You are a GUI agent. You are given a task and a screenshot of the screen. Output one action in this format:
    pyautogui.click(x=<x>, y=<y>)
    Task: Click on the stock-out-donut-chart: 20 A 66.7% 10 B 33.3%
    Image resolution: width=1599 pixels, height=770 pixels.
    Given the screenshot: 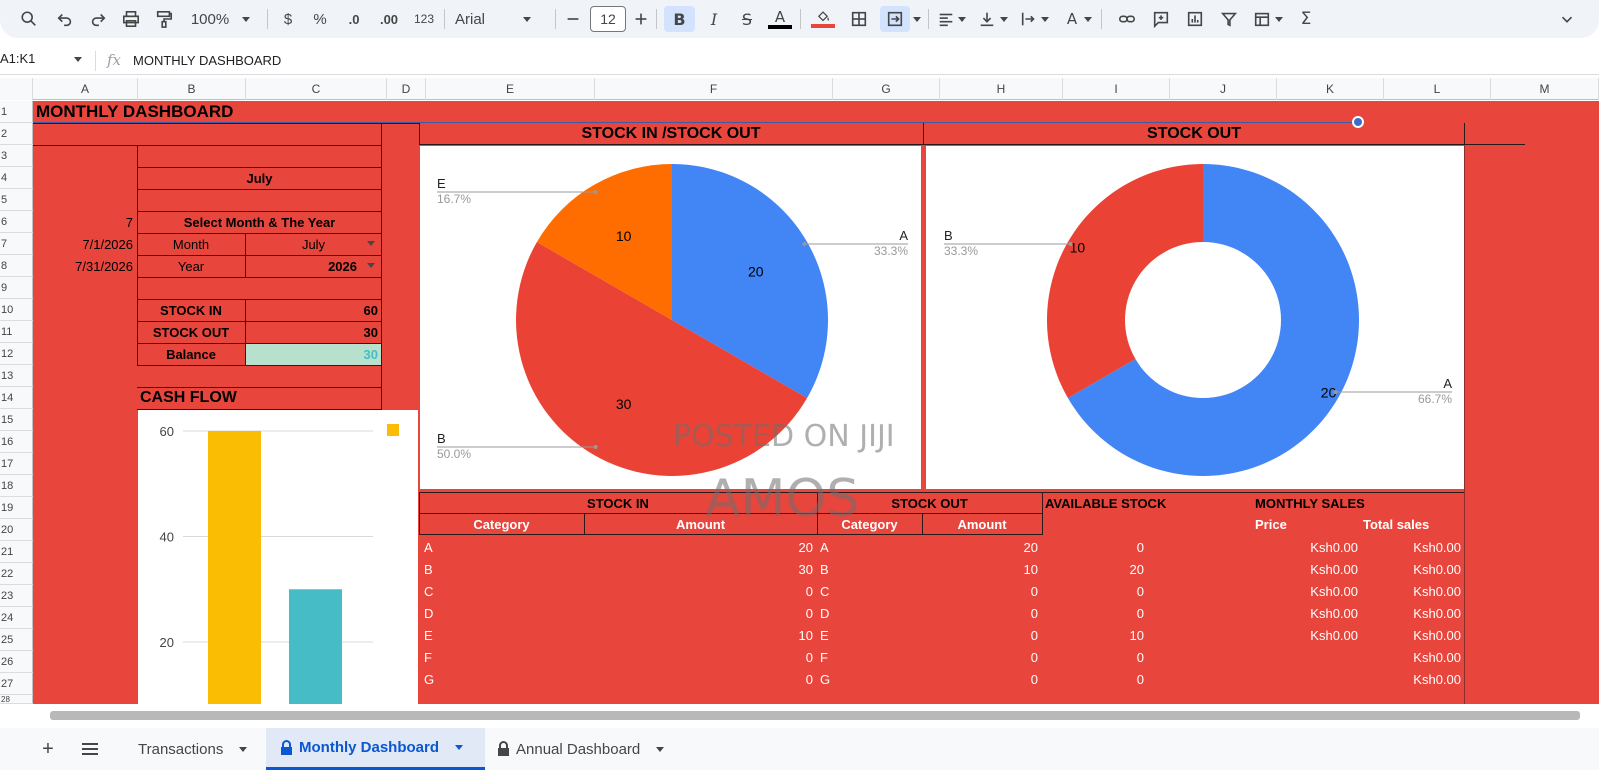 What is the action you would take?
    pyautogui.click(x=1195, y=317)
    